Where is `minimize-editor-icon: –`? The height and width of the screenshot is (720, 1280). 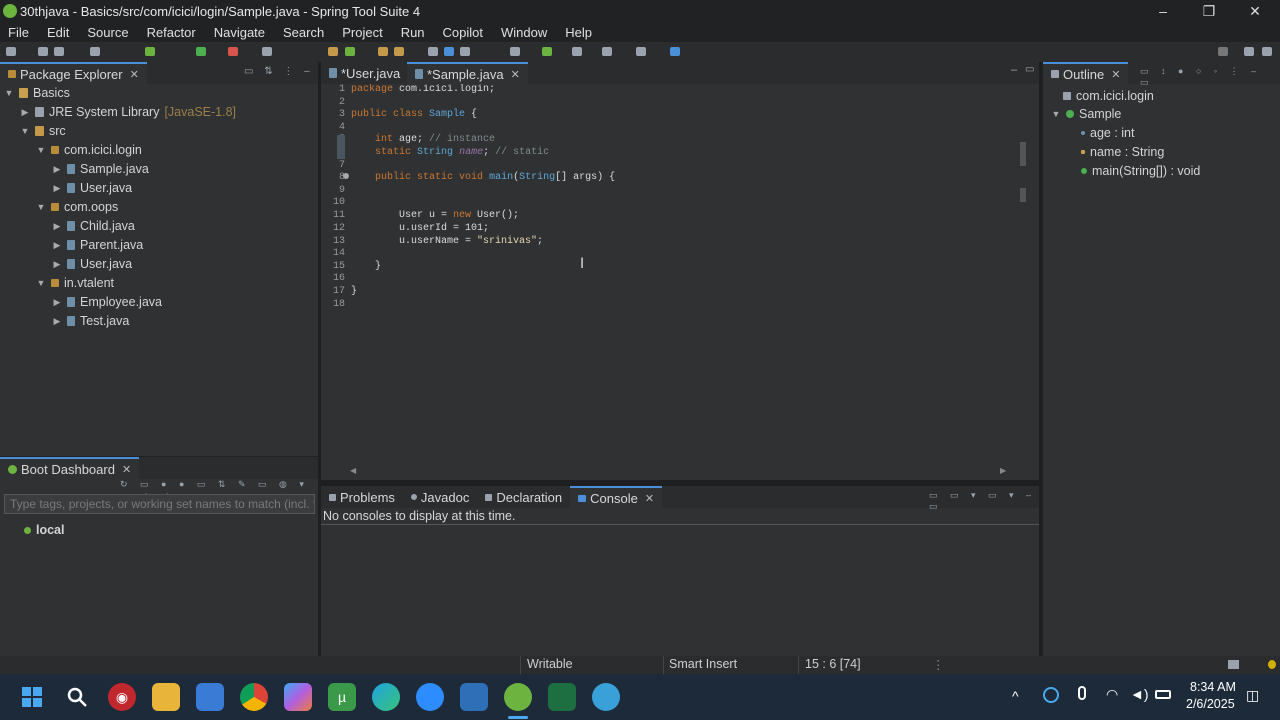
minimize-editor-icon: – is located at coordinates (1014, 70).